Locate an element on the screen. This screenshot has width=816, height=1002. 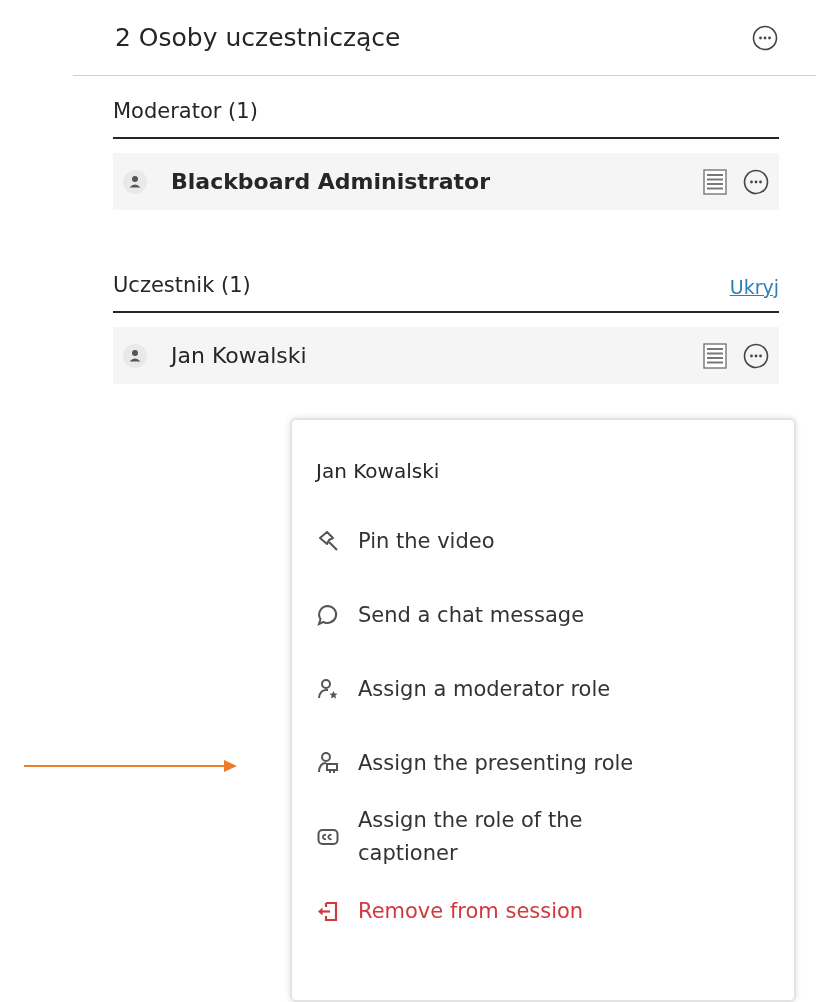
chat-icon is located at coordinates (328, 615).